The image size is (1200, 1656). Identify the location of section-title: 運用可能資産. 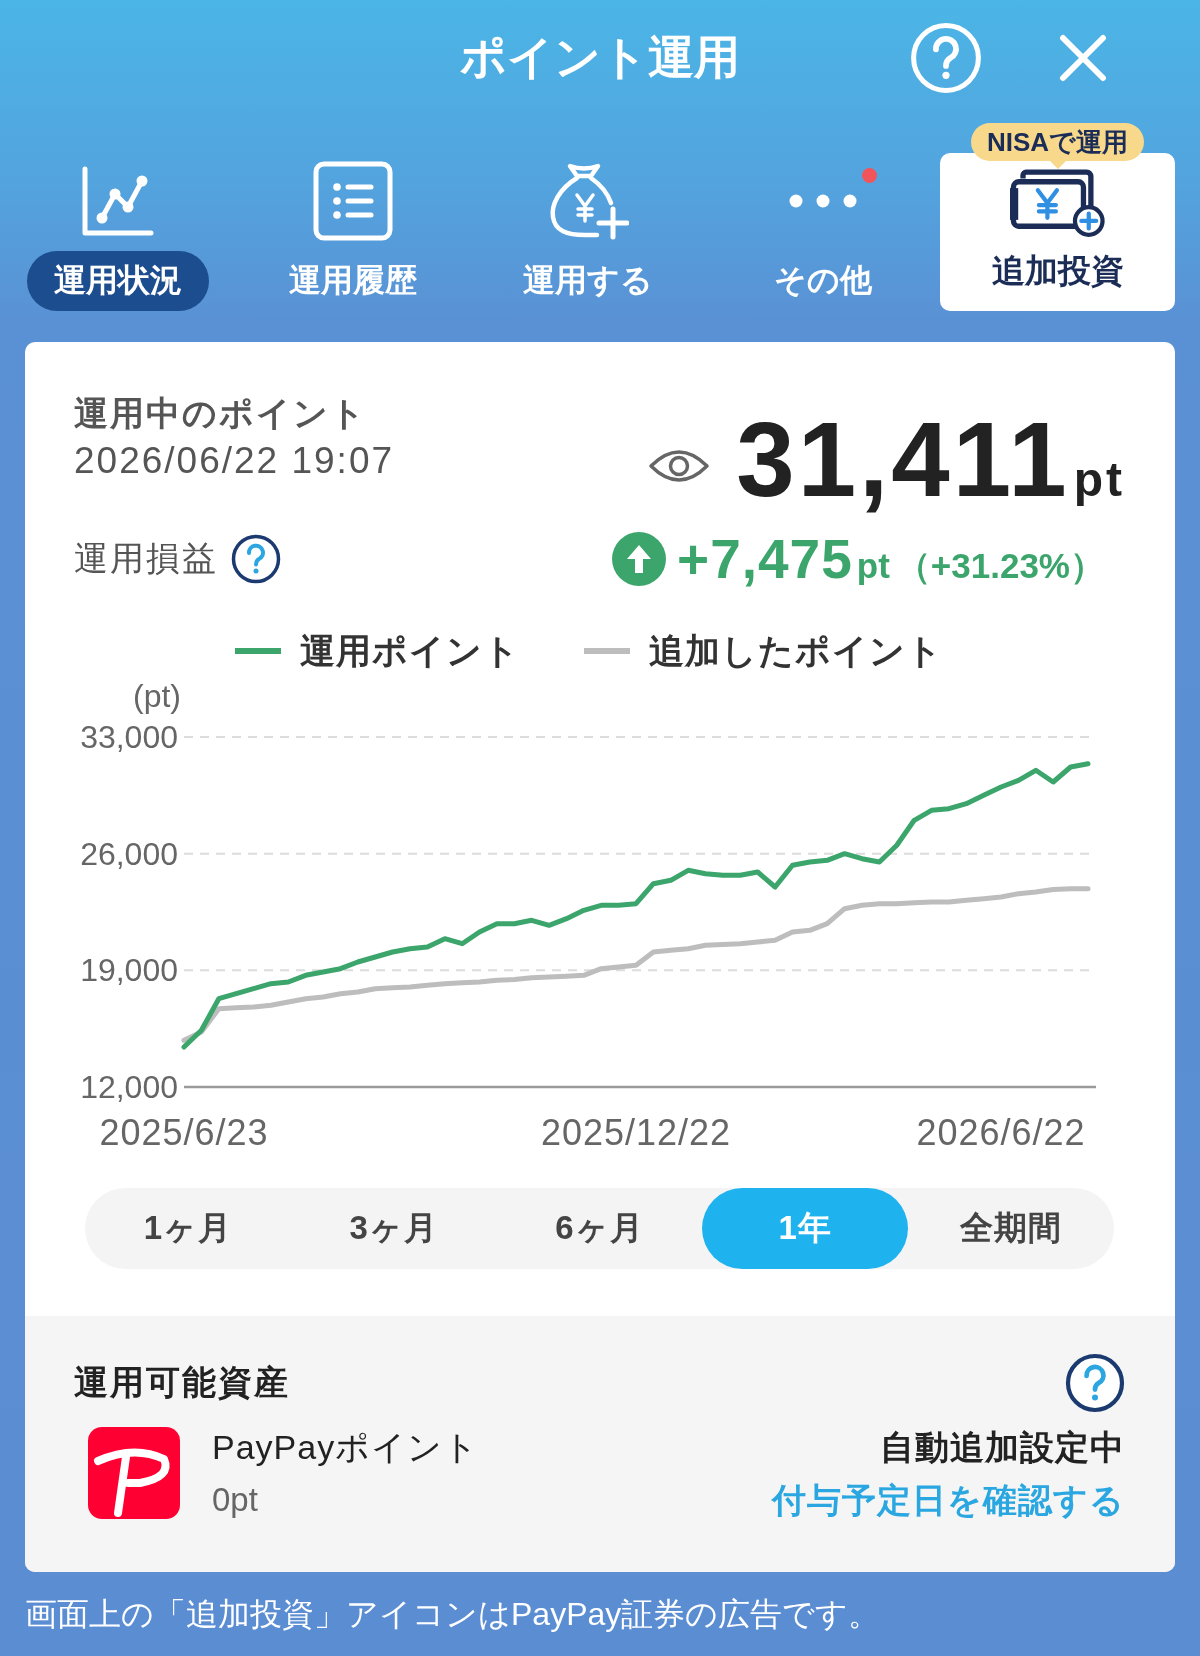
(182, 1382).